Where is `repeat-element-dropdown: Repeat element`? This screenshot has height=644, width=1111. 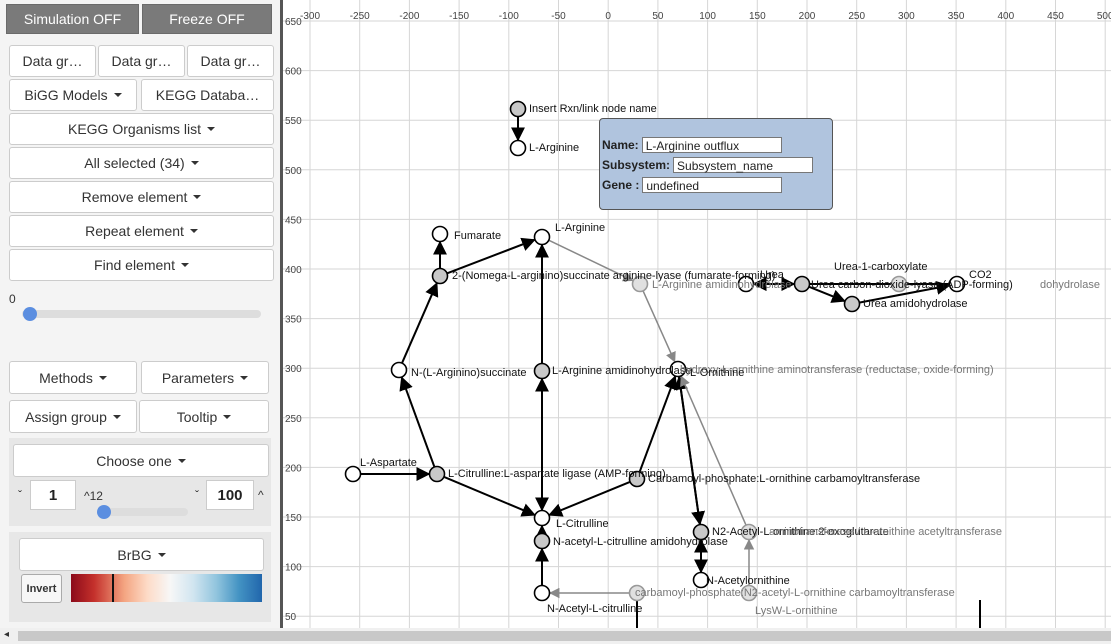
repeat-element-dropdown: Repeat element is located at coordinates (141, 231).